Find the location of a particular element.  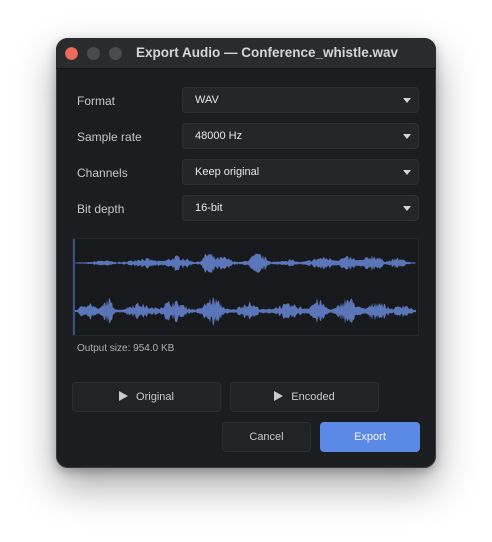

minimize-window-button is located at coordinates (93, 53).